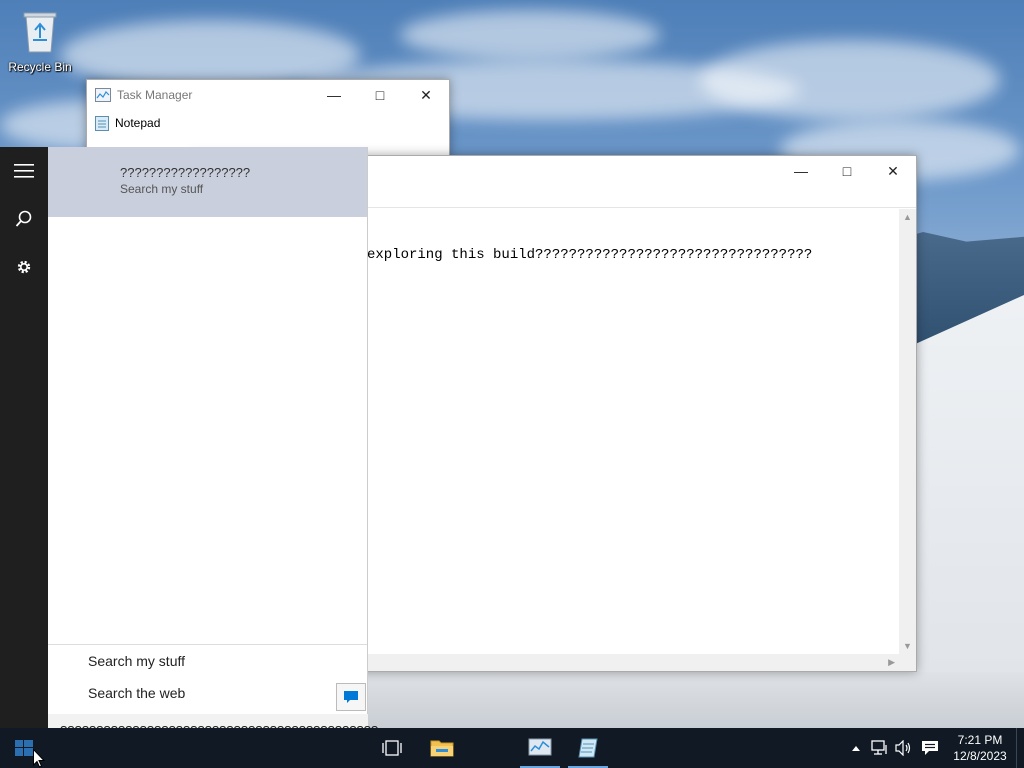 The image size is (1024, 768). I want to click on start-left-rail, so click(24, 437).